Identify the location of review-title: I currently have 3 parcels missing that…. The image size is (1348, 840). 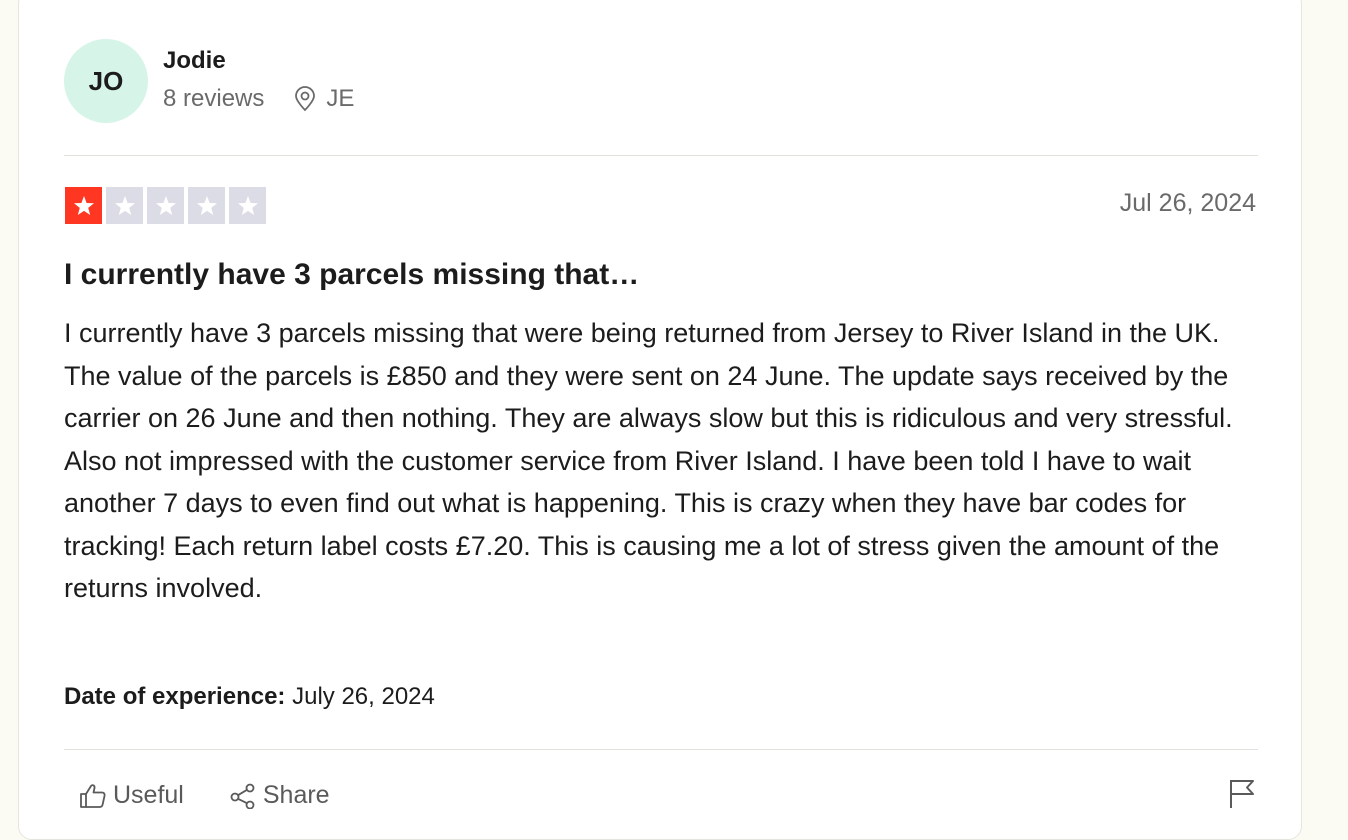
(351, 275).